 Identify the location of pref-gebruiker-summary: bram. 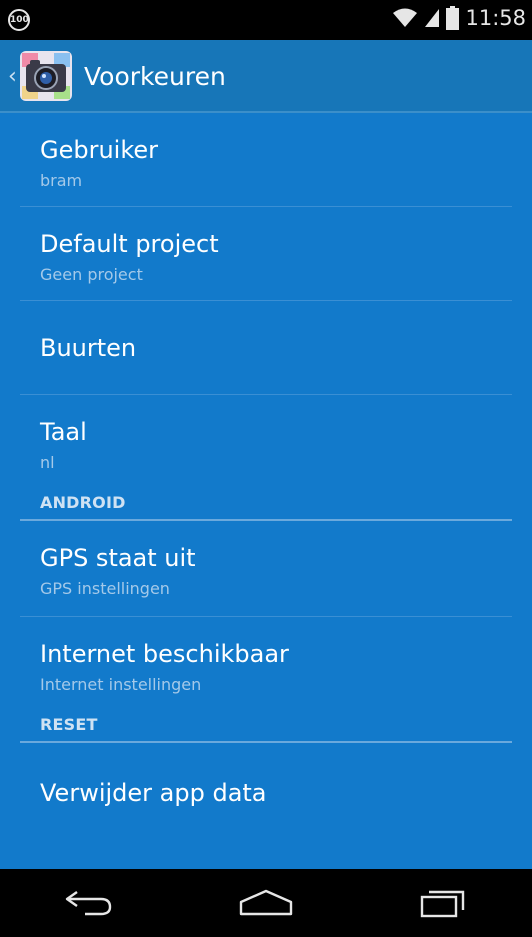
(61, 180).